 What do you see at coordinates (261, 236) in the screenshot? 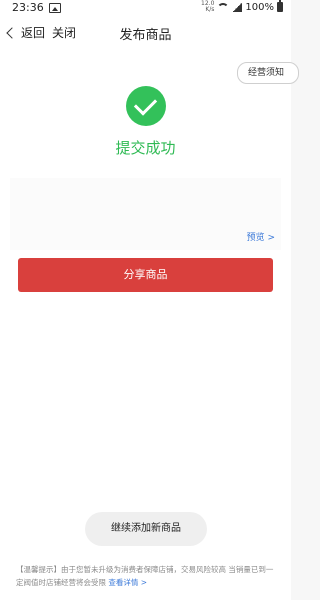
I see `preview-link: 预览 >` at bounding box center [261, 236].